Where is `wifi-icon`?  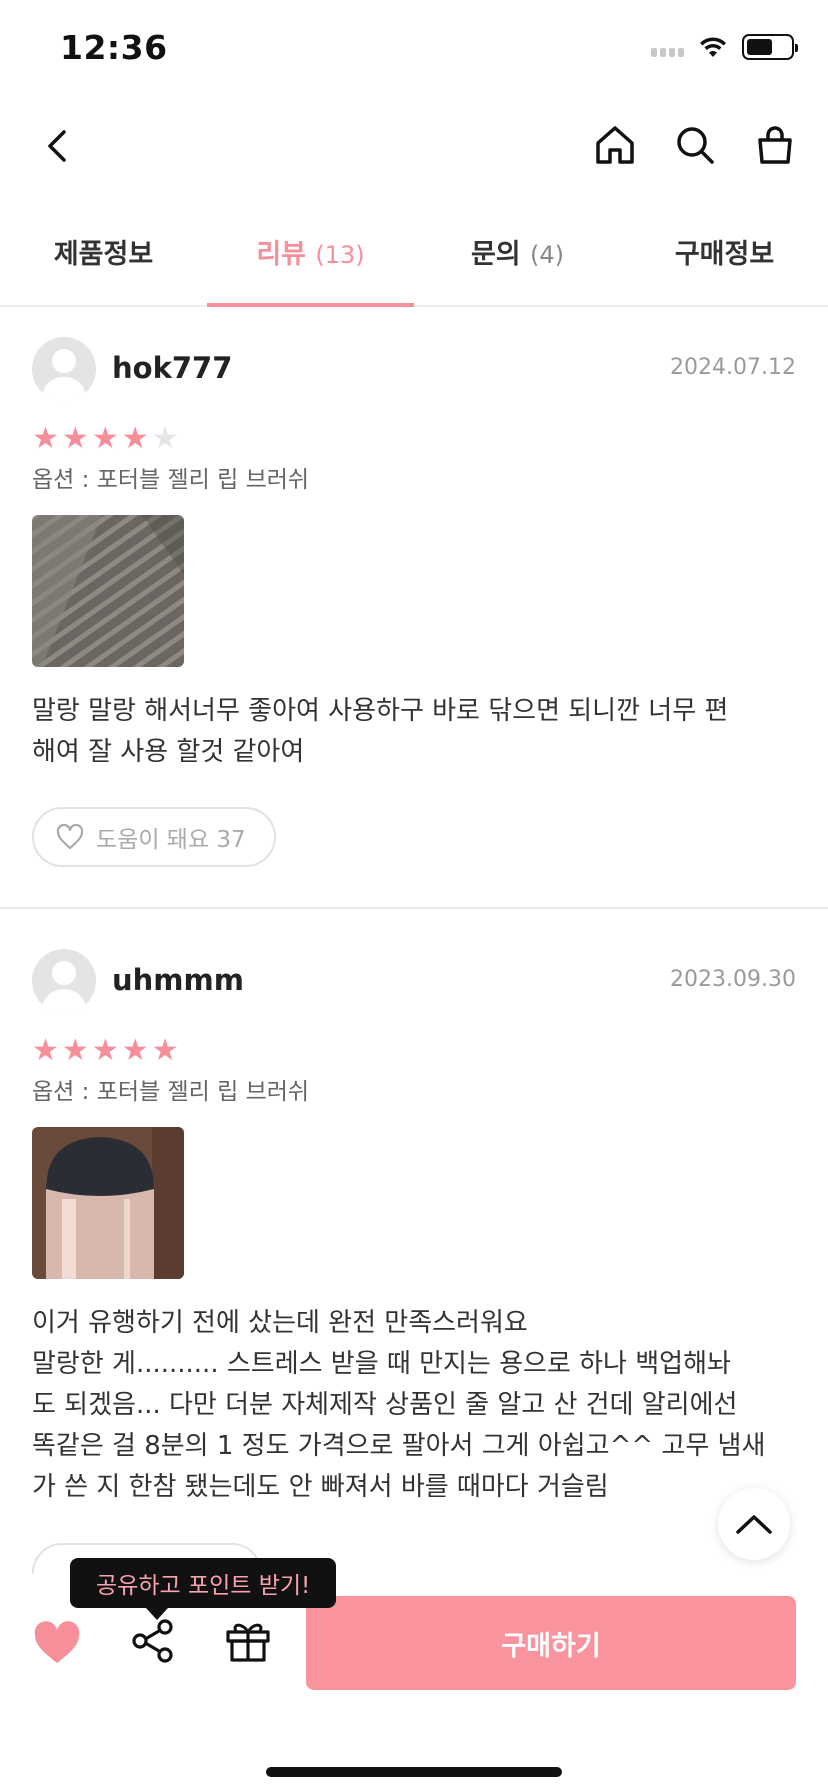 wifi-icon is located at coordinates (713, 47).